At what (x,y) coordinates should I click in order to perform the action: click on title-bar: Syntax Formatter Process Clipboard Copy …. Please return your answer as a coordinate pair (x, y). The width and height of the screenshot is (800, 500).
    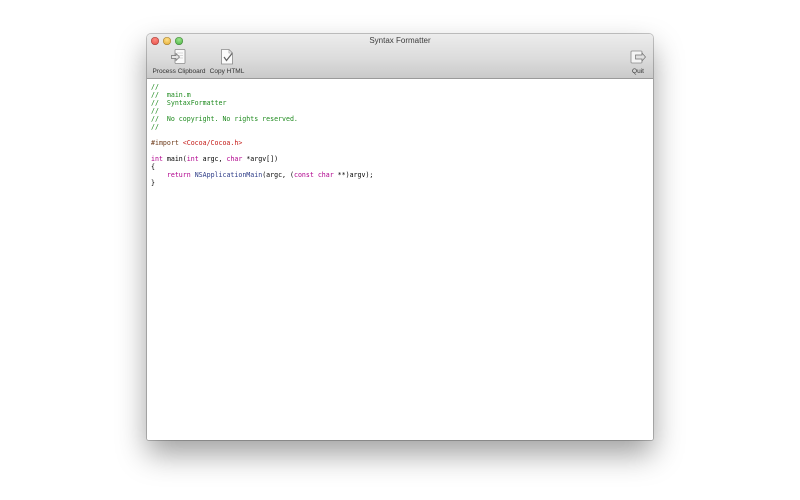
    Looking at the image, I should click on (400, 56).